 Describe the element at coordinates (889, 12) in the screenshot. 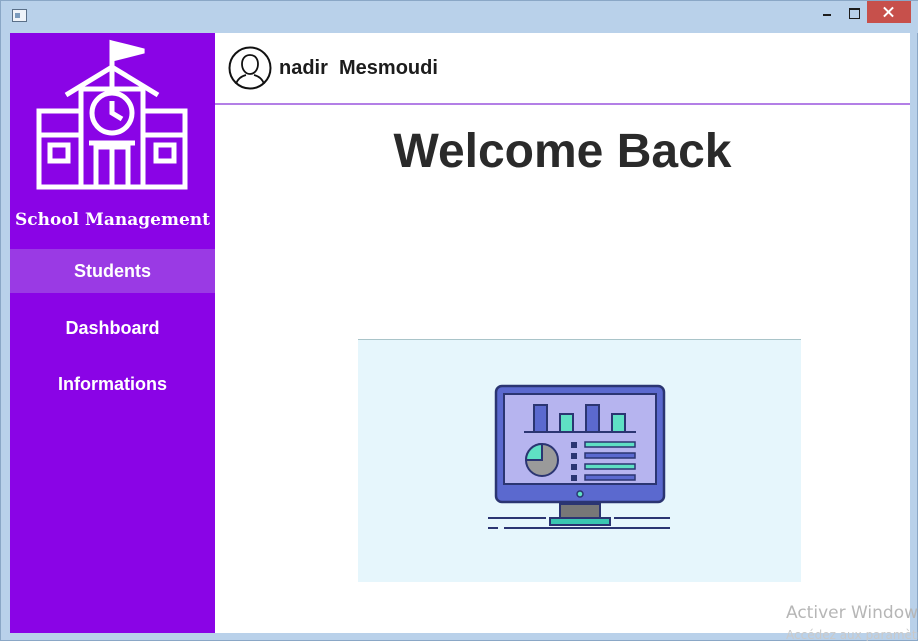

I see `close-icon` at that location.